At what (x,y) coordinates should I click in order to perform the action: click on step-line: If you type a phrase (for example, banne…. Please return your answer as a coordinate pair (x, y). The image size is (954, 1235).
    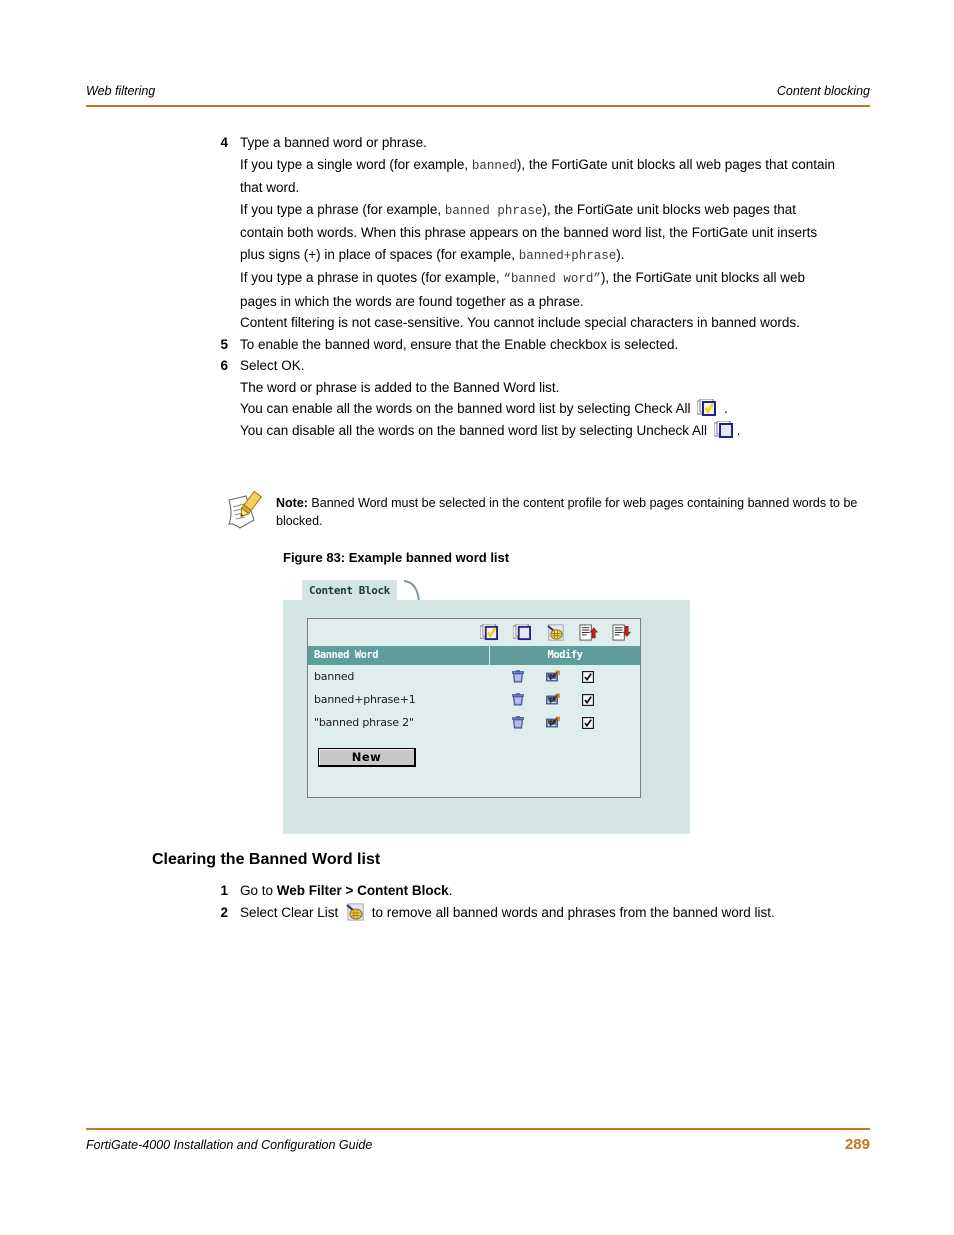
    Looking at the image, I should click on (540, 233).